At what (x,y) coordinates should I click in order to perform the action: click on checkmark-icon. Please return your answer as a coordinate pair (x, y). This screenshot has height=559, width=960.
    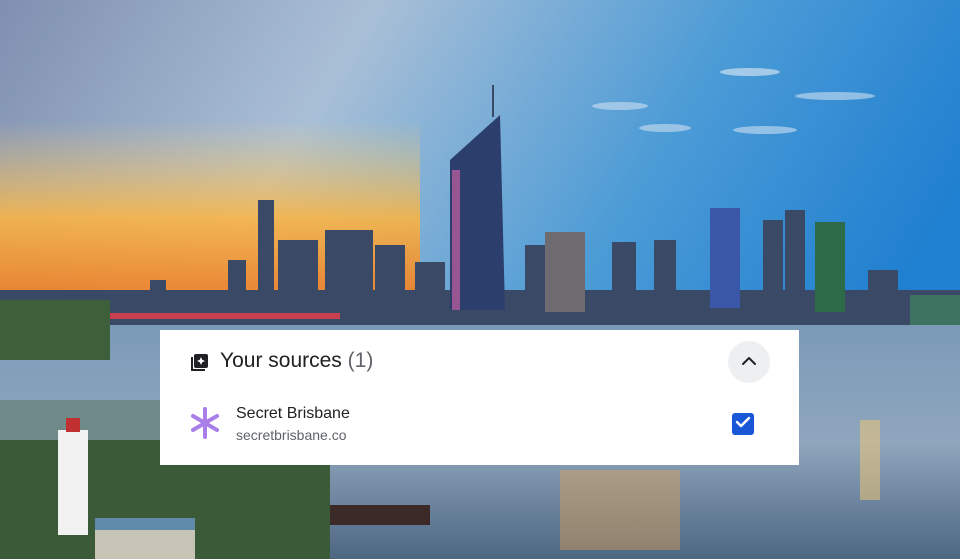
    Looking at the image, I should click on (743, 424).